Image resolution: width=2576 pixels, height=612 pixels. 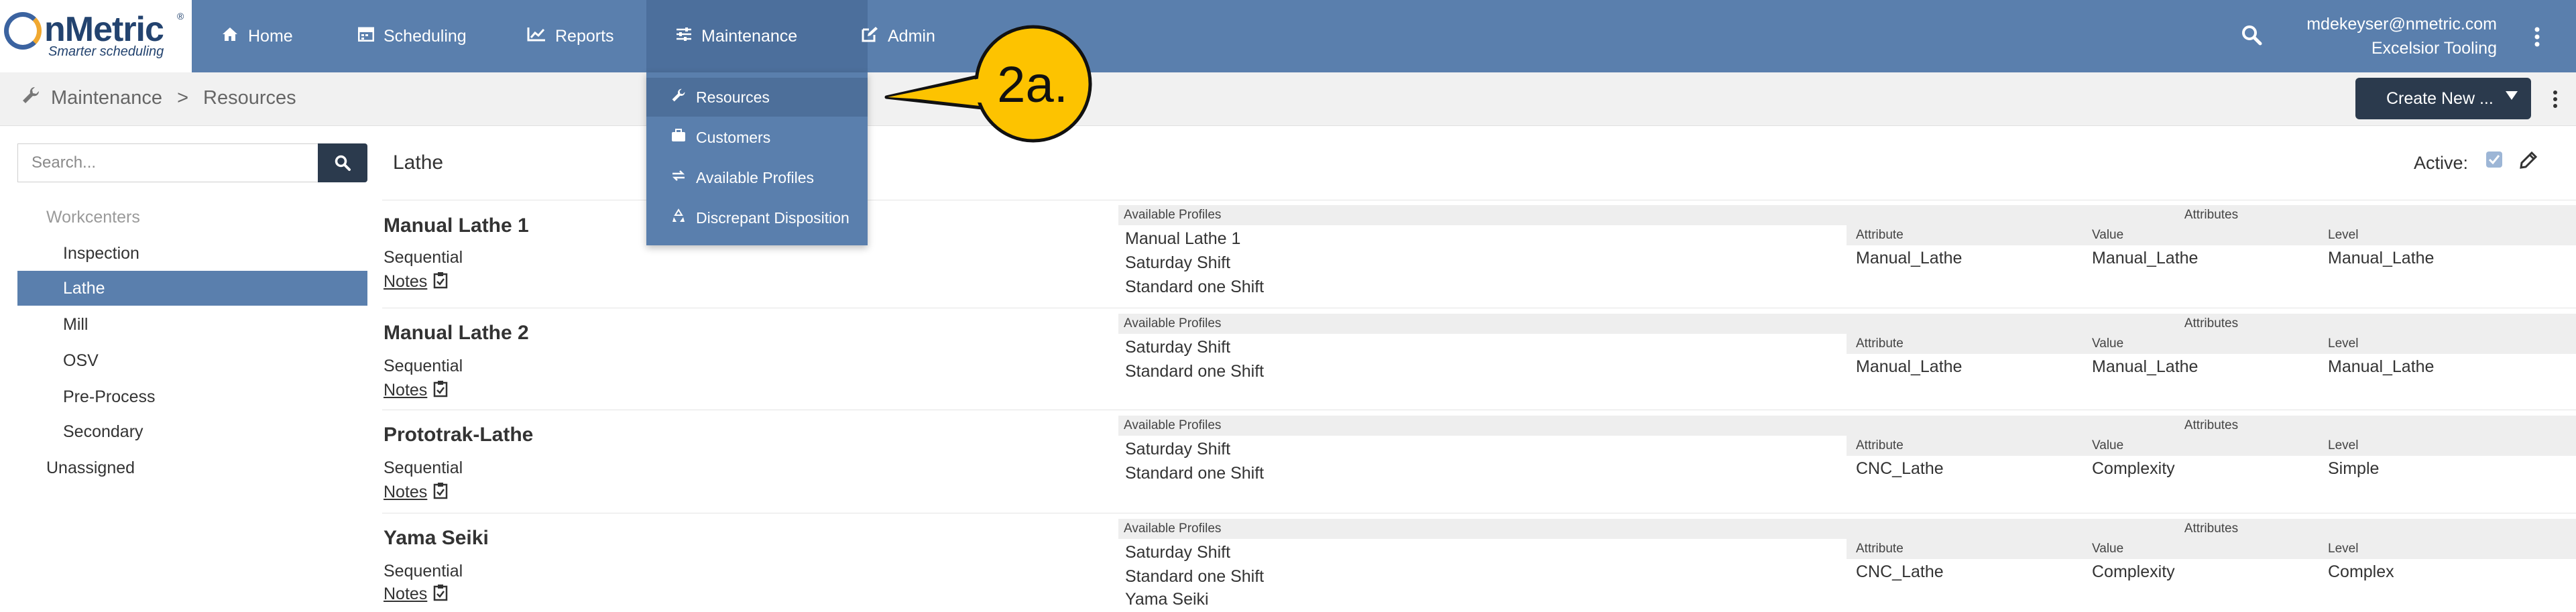 What do you see at coordinates (678, 98) in the screenshot?
I see `wrench-icon` at bounding box center [678, 98].